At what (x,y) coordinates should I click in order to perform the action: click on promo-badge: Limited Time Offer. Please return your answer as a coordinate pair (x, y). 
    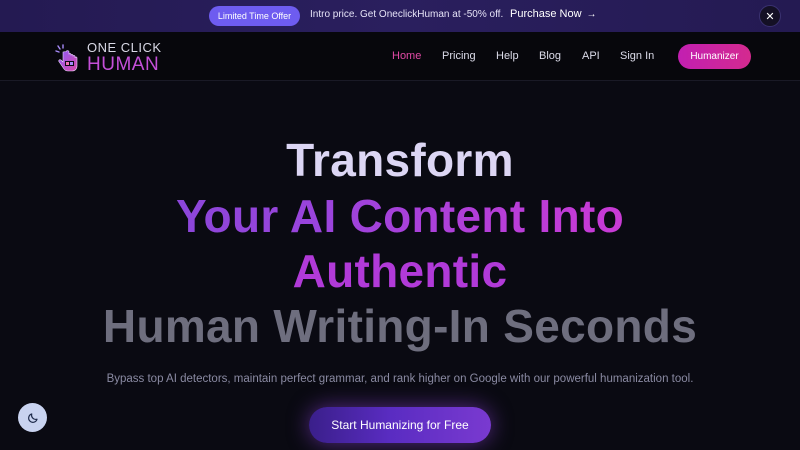
    Looking at the image, I should click on (254, 16).